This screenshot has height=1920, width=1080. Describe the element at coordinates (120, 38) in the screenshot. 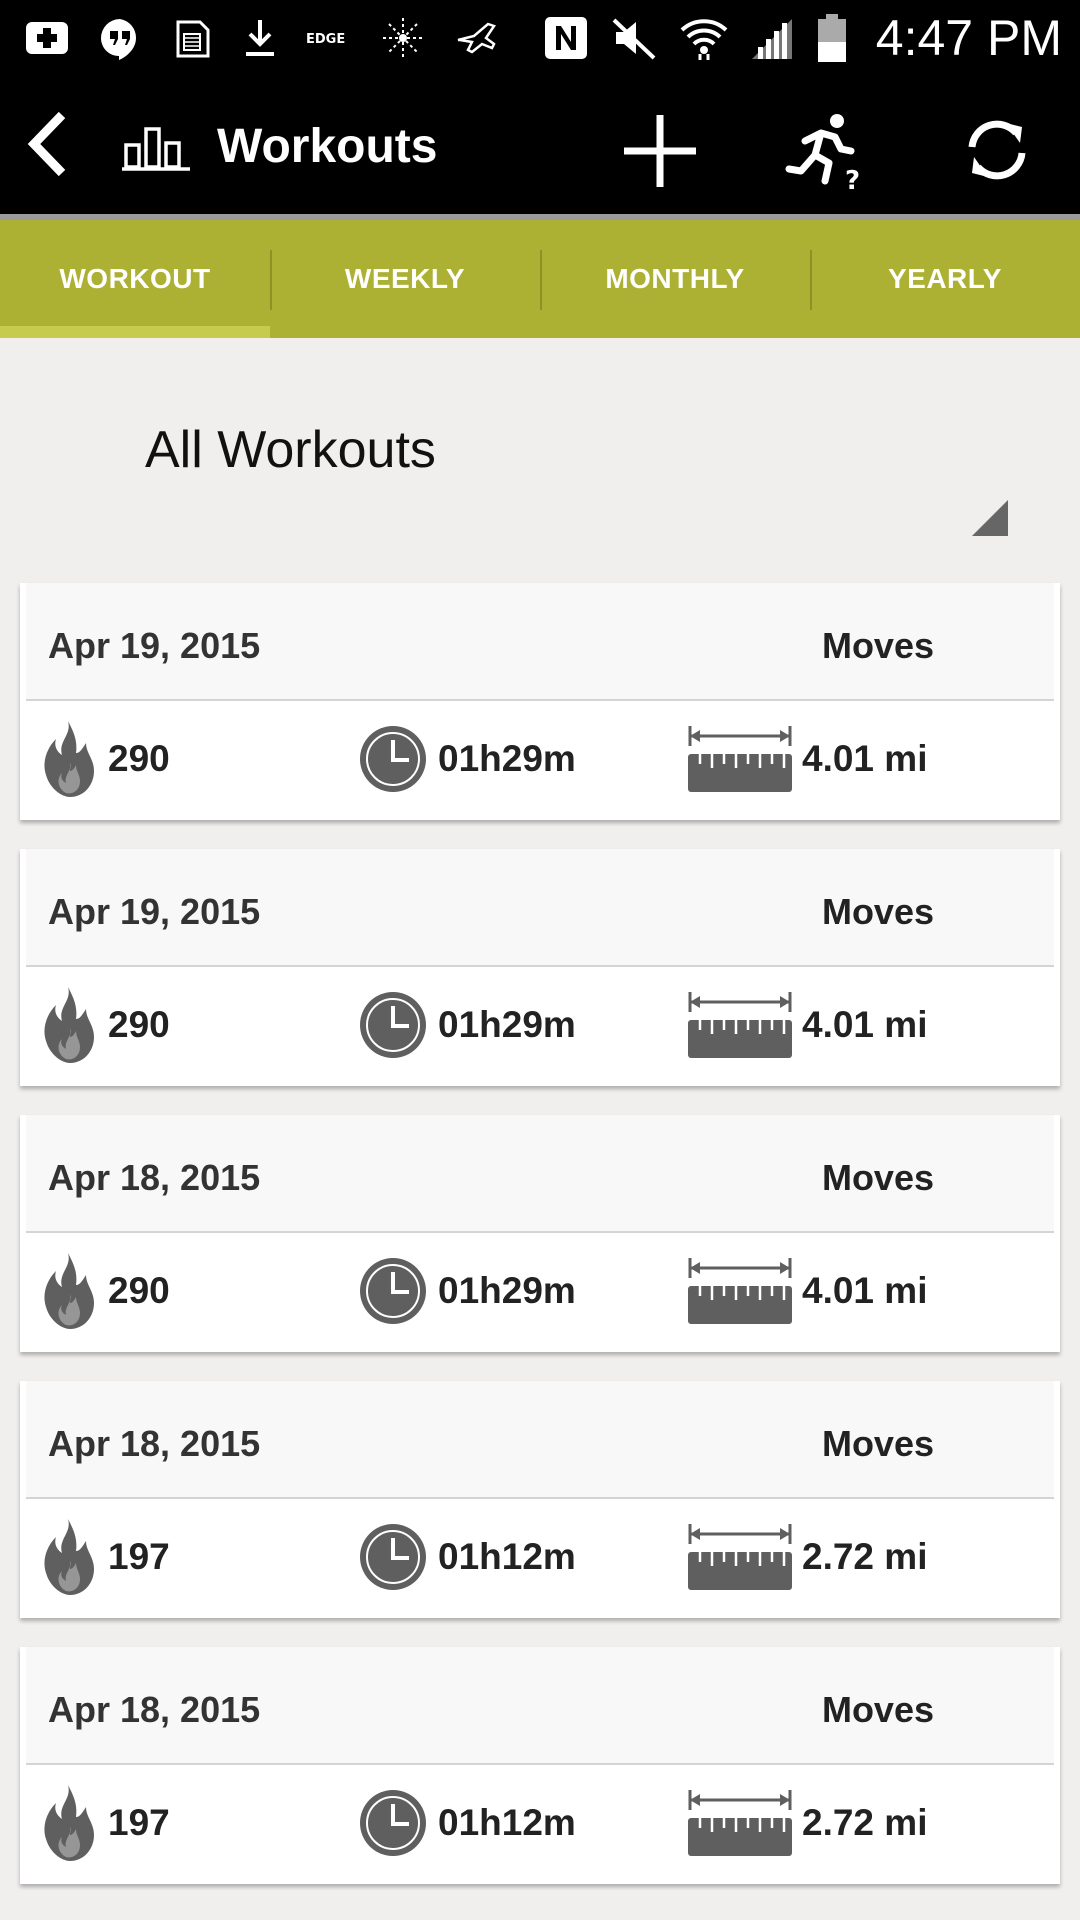

I see `hangouts-icon` at that location.